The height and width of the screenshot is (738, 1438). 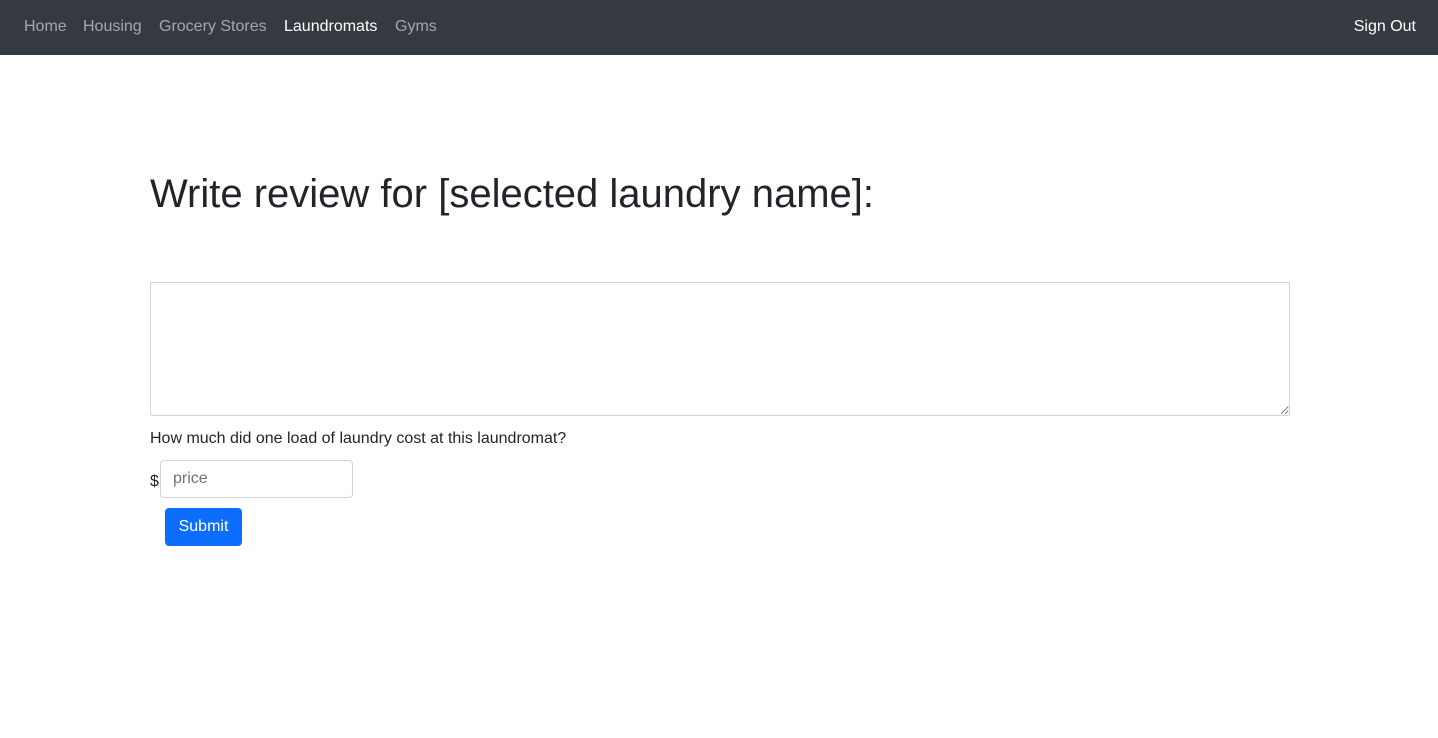 What do you see at coordinates (213, 27) in the screenshot?
I see `nav-item-grocery-stores: Grocery Stores` at bounding box center [213, 27].